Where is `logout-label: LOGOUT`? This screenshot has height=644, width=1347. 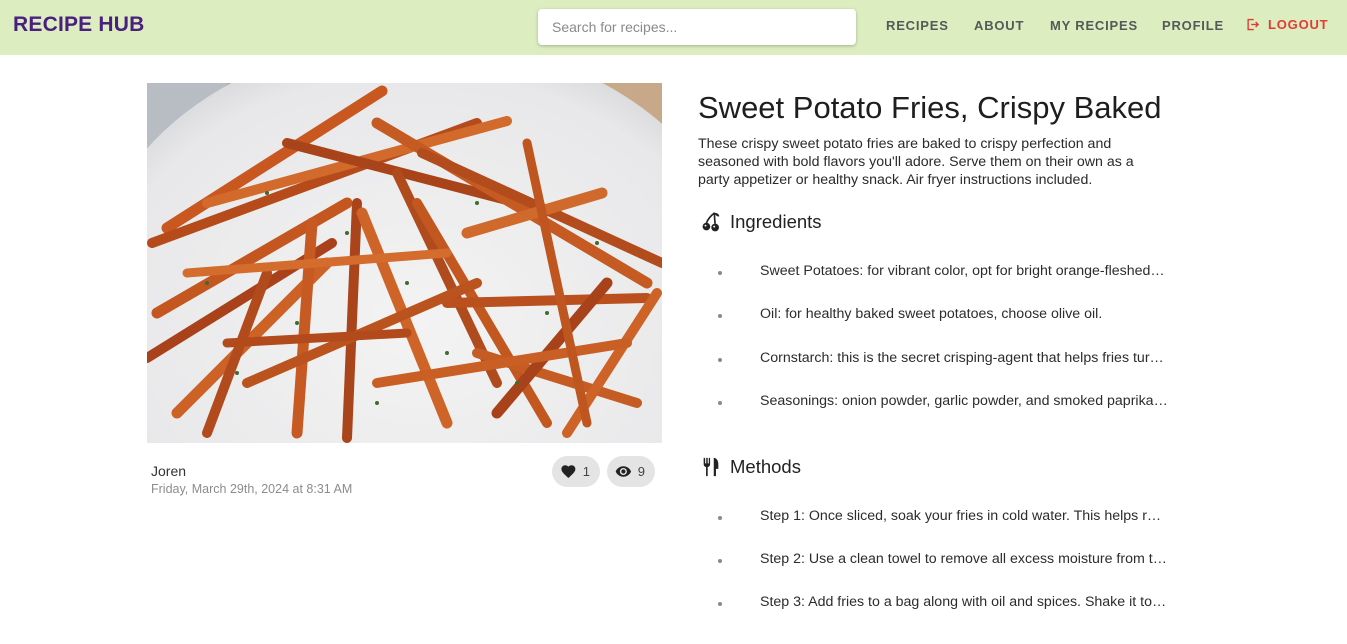
logout-label: LOGOUT is located at coordinates (1298, 24).